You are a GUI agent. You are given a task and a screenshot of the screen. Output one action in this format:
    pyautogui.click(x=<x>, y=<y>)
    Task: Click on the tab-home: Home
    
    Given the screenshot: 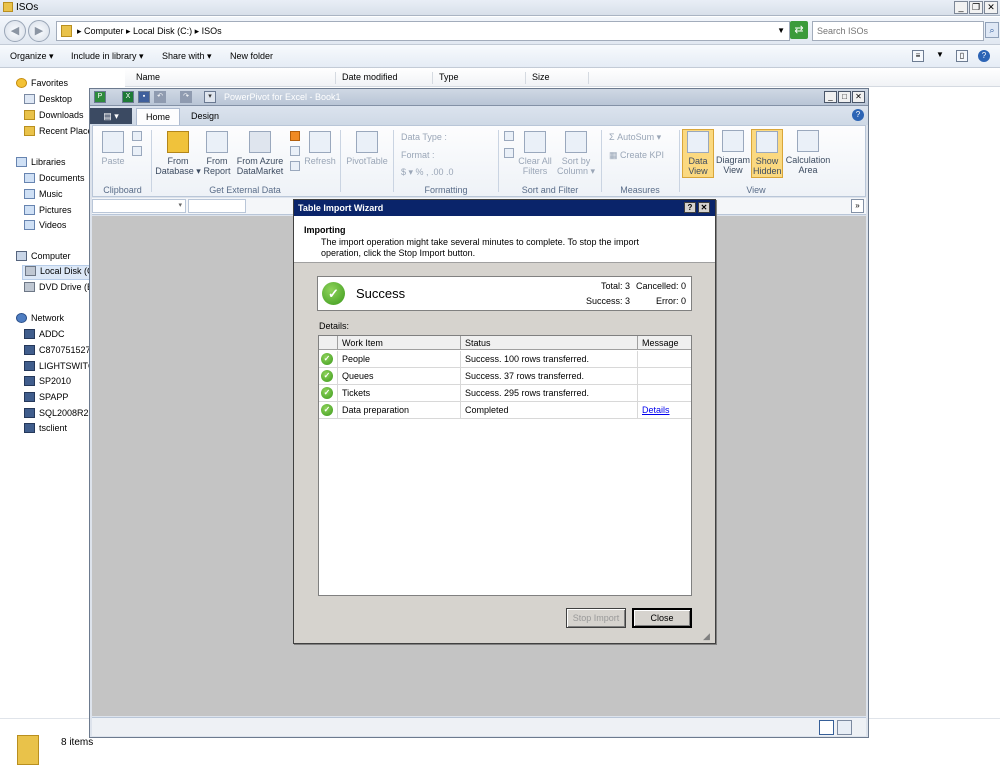 What is the action you would take?
    pyautogui.click(x=158, y=116)
    